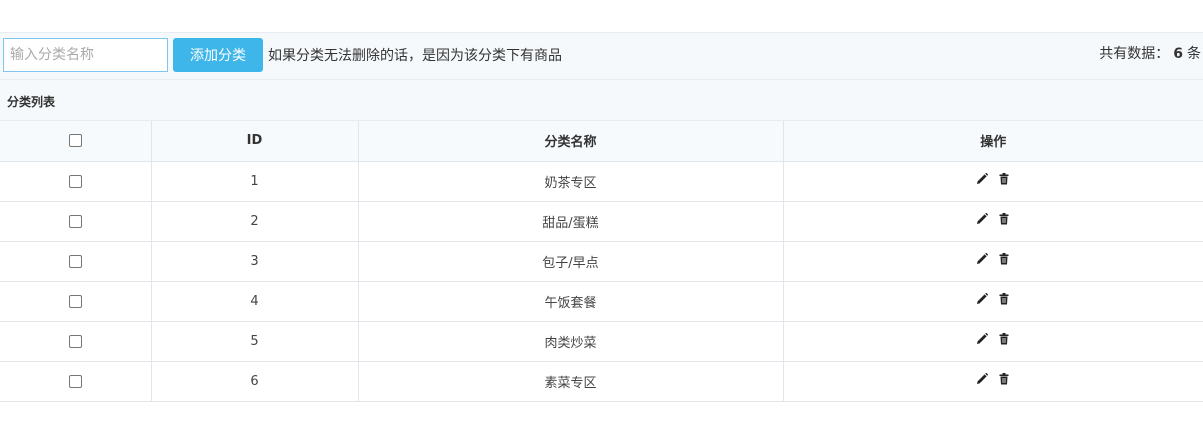  What do you see at coordinates (255, 141) in the screenshot?
I see `column-header-id: ID` at bounding box center [255, 141].